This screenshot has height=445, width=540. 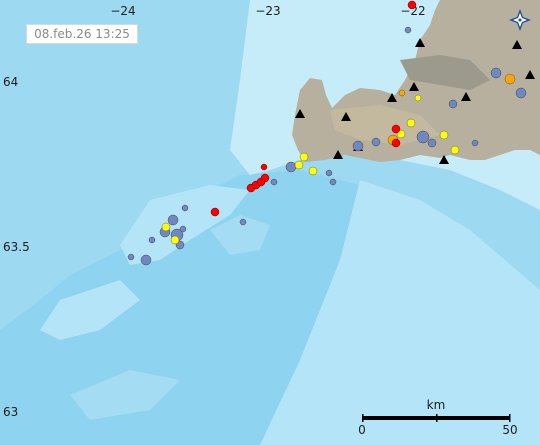 What do you see at coordinates (122, 11) in the screenshot?
I see `longitude-label: −24` at bounding box center [122, 11].